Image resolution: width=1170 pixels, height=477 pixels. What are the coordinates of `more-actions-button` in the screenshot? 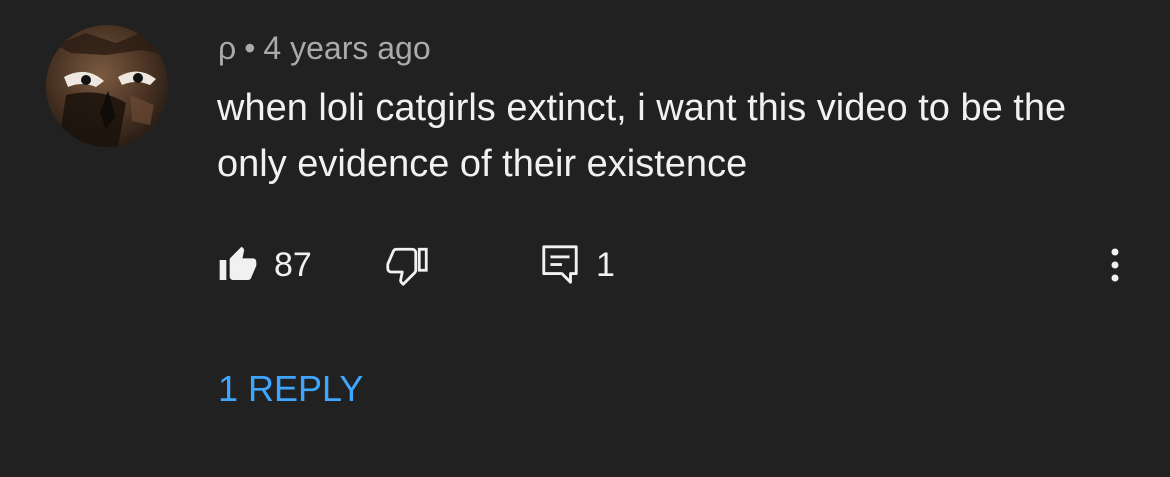 It's located at (1115, 265).